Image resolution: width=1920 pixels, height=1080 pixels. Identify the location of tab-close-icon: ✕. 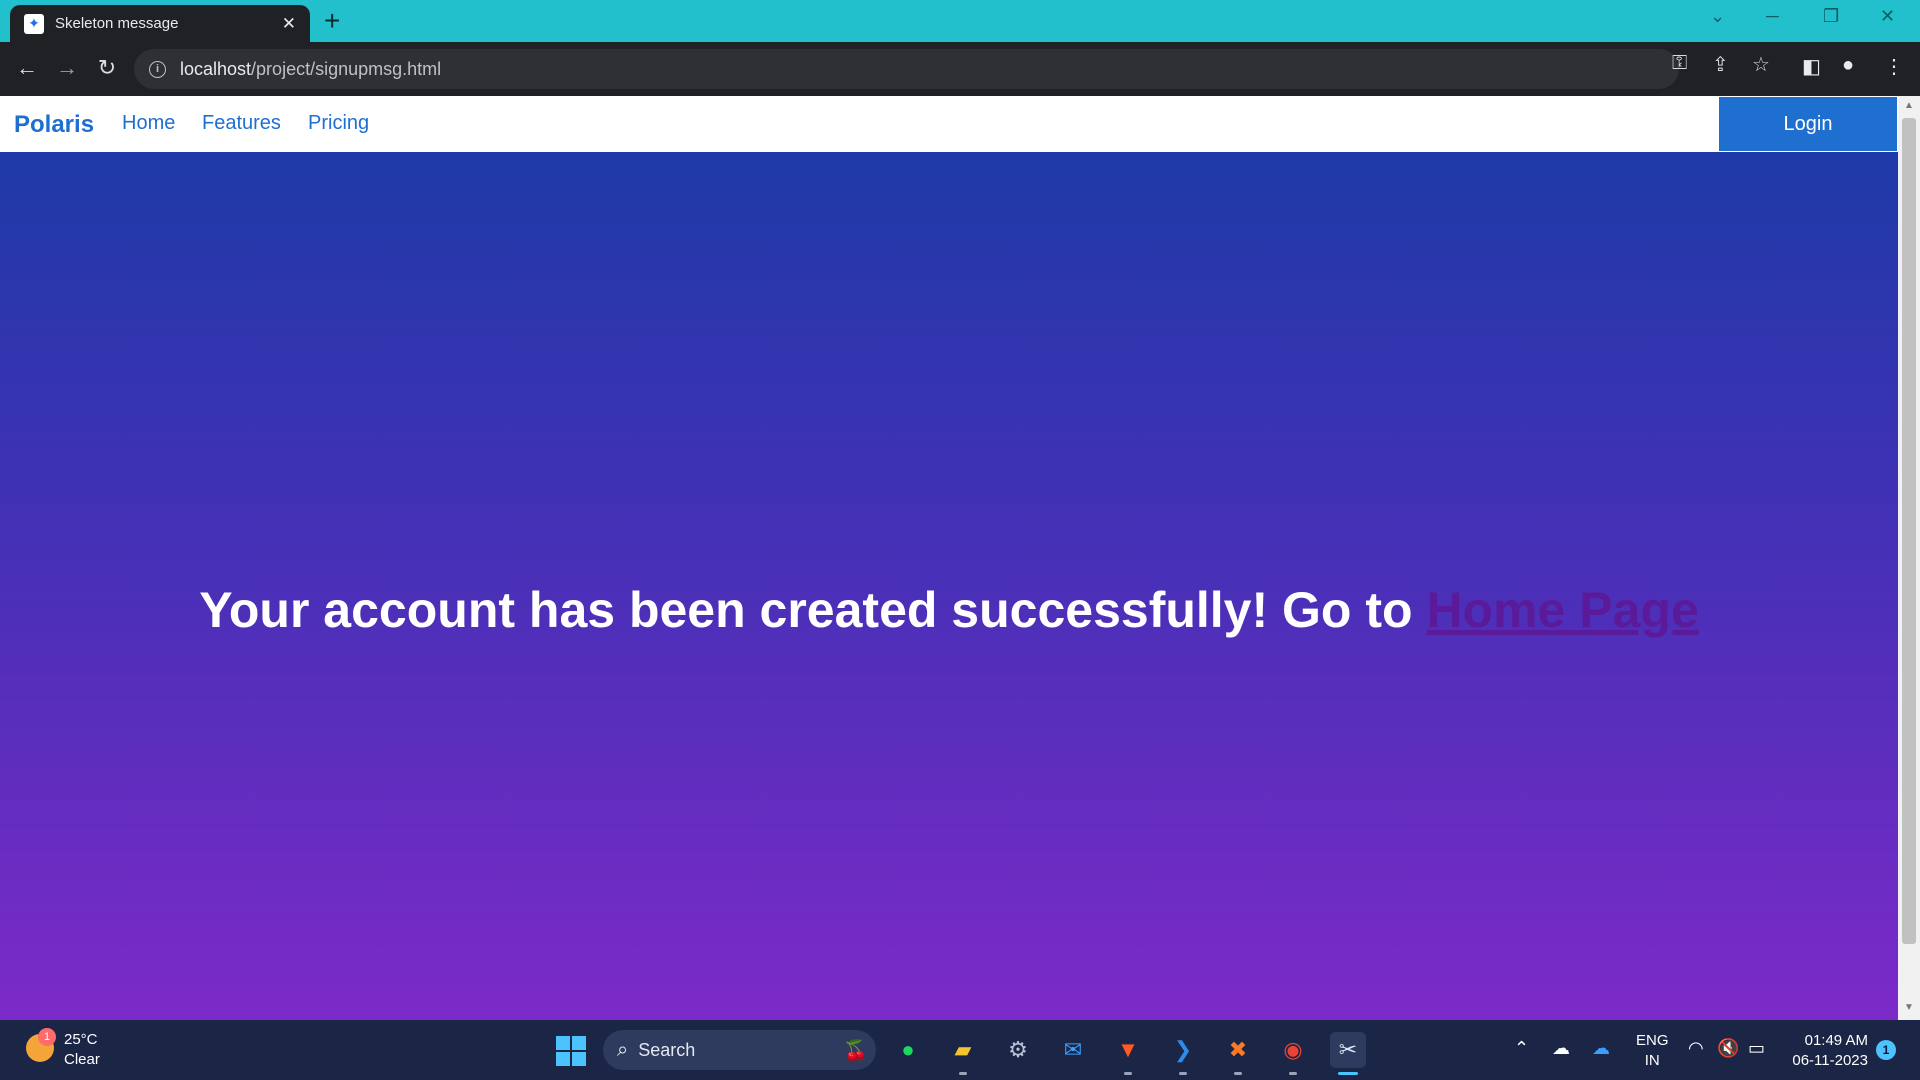
(289, 24).